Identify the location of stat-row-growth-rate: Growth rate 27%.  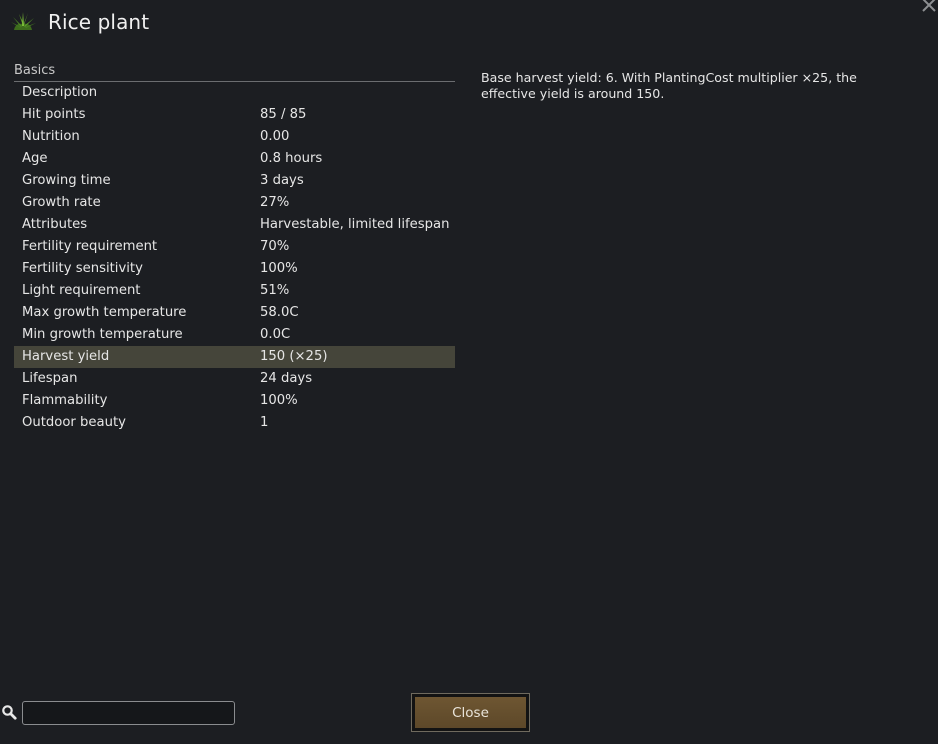
(234, 203).